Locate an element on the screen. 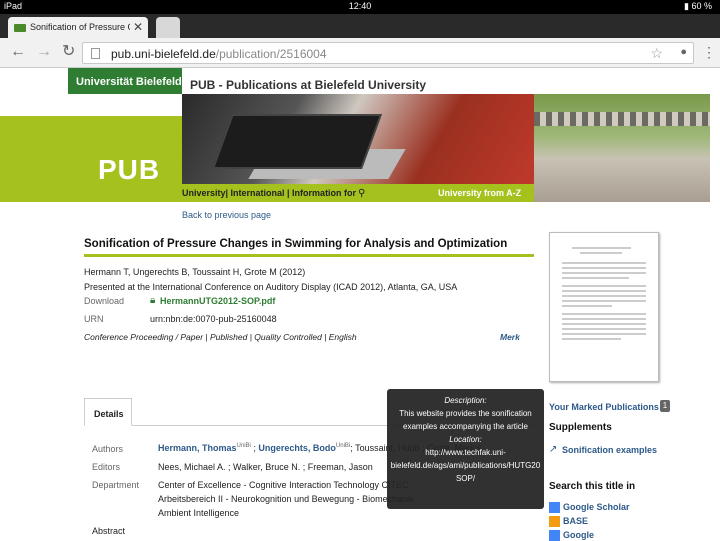 The width and height of the screenshot is (720, 541). reload-icon: ↻ is located at coordinates (68, 52).